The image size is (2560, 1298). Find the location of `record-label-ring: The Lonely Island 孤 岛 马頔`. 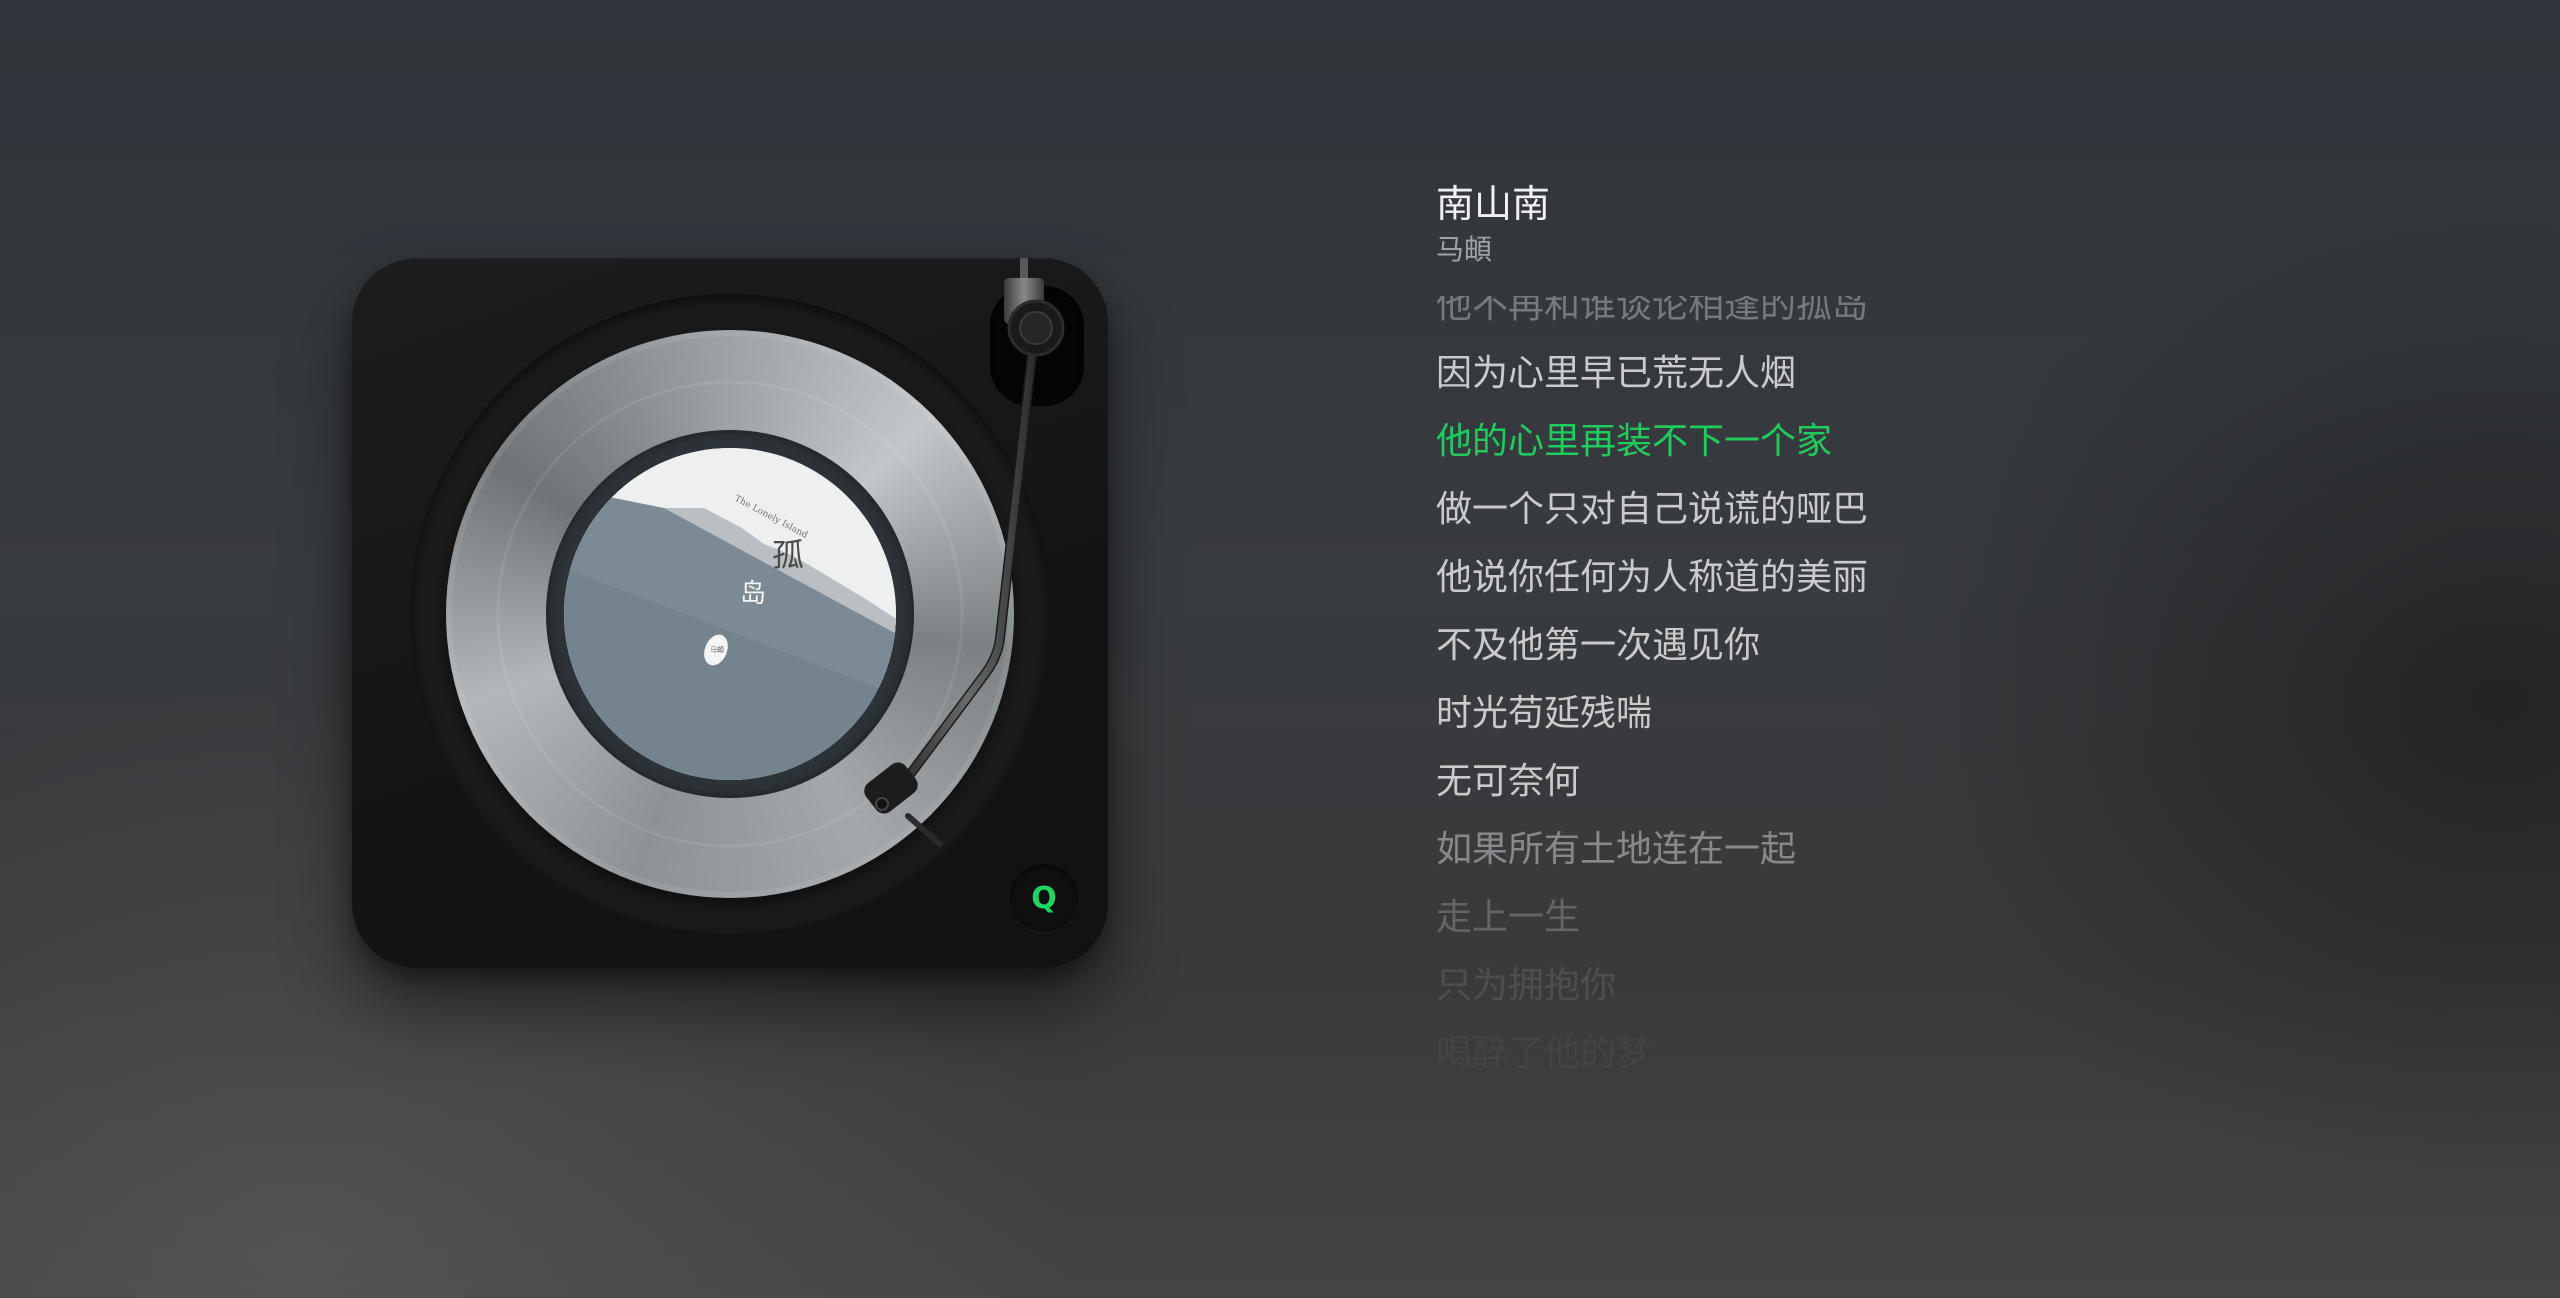

record-label-ring: The Lonely Island 孤 岛 马頔 is located at coordinates (730, 614).